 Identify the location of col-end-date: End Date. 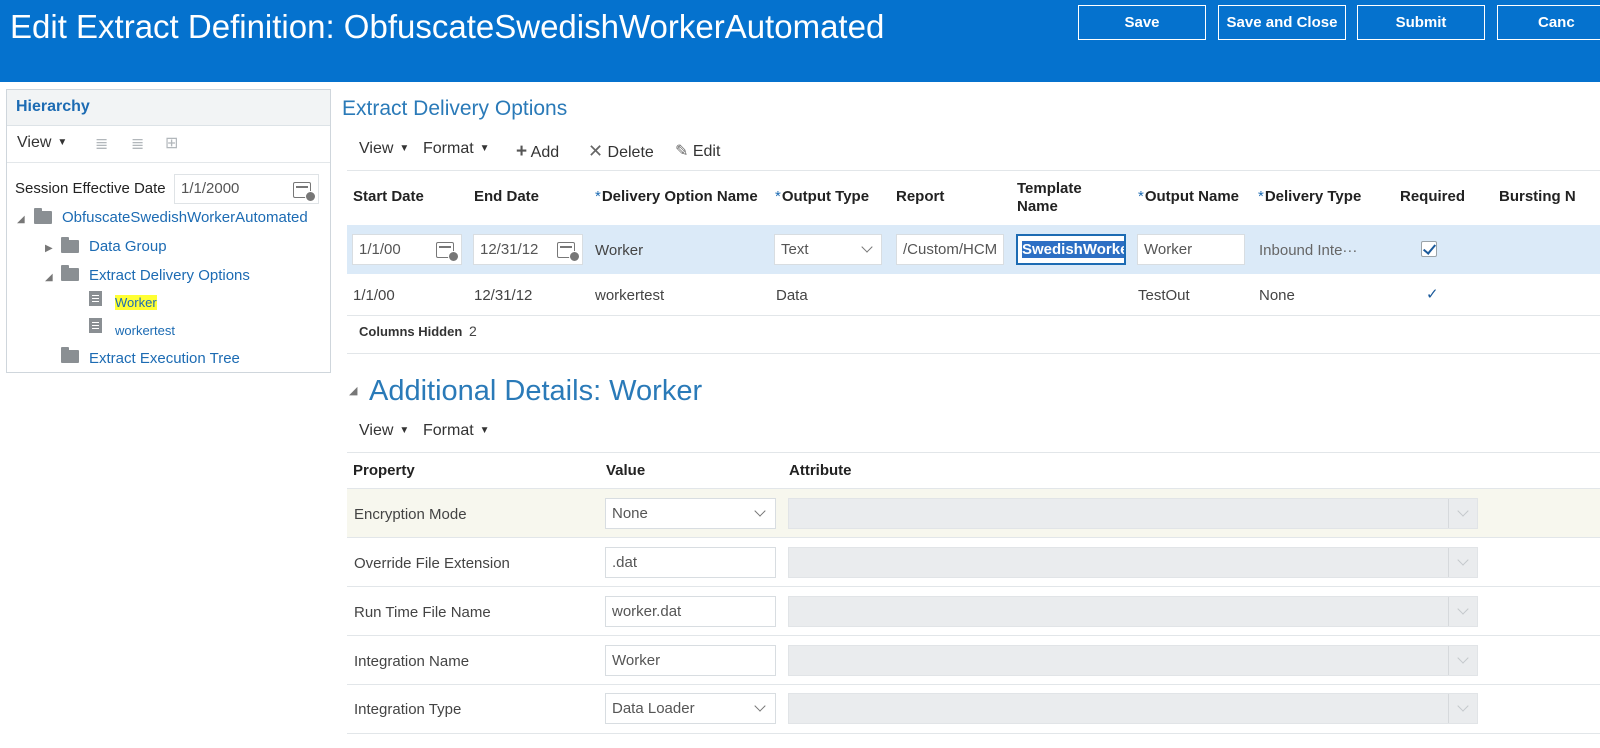
(506, 196).